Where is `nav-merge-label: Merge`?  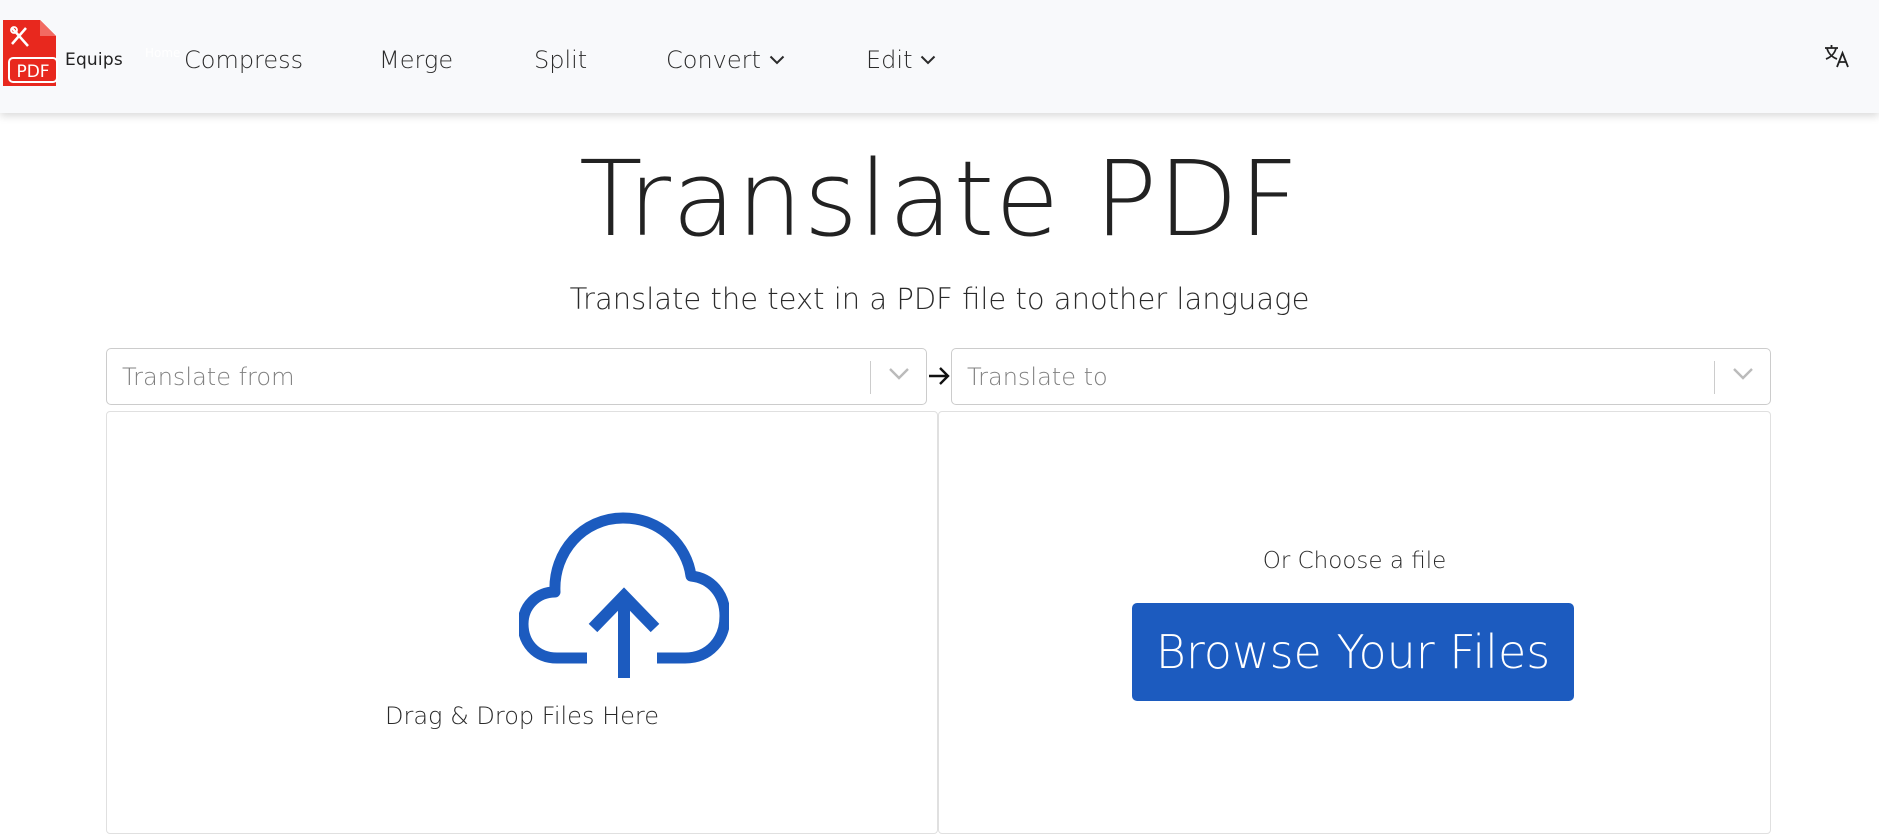 nav-merge-label: Merge is located at coordinates (416, 60).